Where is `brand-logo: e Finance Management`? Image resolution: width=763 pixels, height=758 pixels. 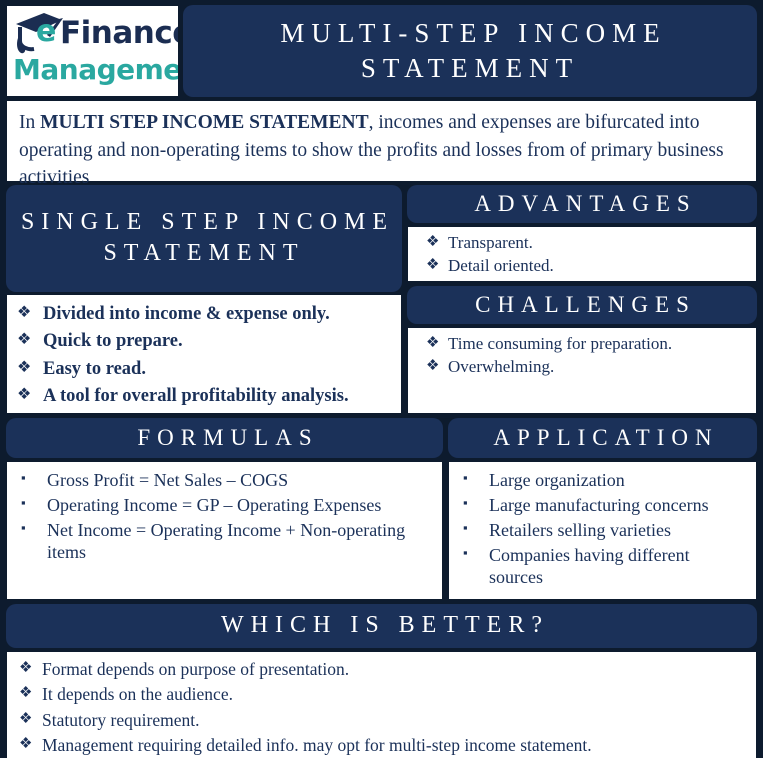 brand-logo: e Finance Management is located at coordinates (92, 51).